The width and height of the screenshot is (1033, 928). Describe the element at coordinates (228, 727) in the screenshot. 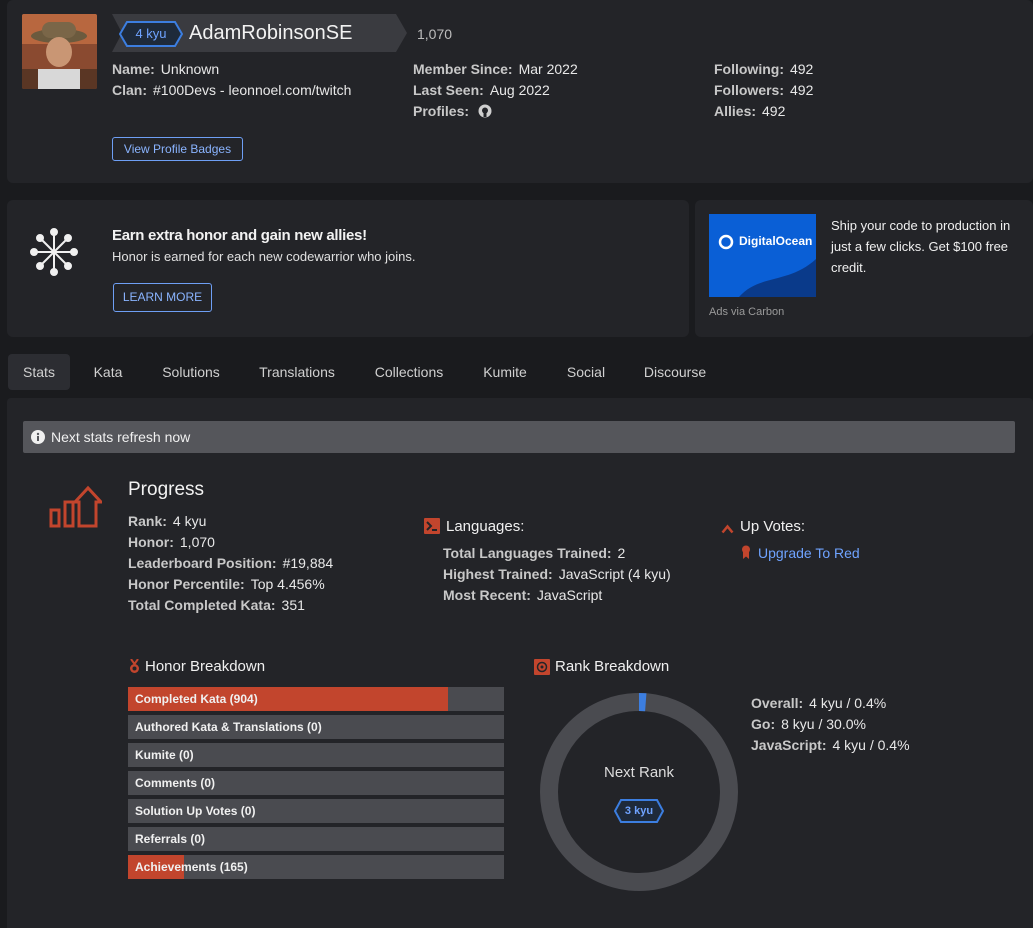

I see `honor-bar-label: Authored Kata & Translations (0)` at that location.